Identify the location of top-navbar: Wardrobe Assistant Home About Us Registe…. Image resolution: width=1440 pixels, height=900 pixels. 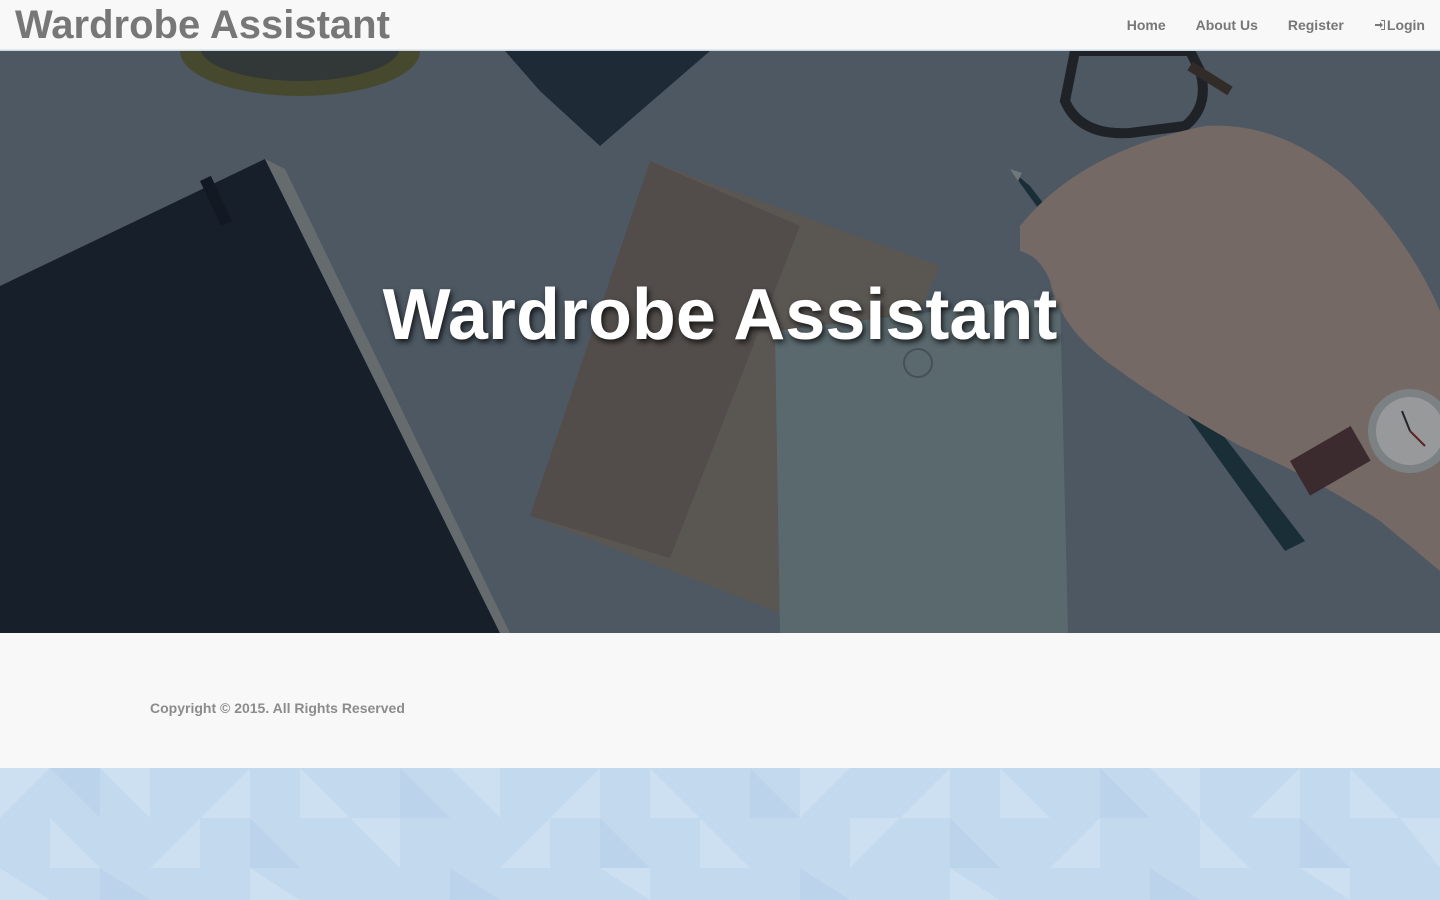
(720, 25).